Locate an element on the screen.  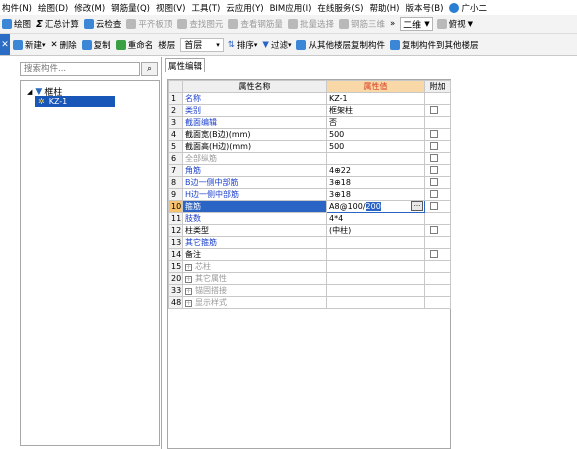
table-row: 10 箍筋 A8@100/200 ··· is located at coordinates (309, 206).